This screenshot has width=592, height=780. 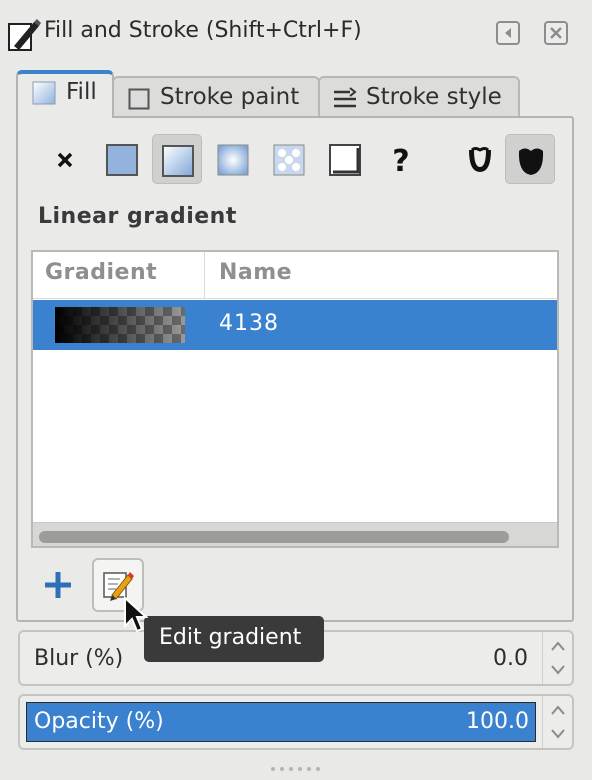 I want to click on collapse-button, so click(x=508, y=33).